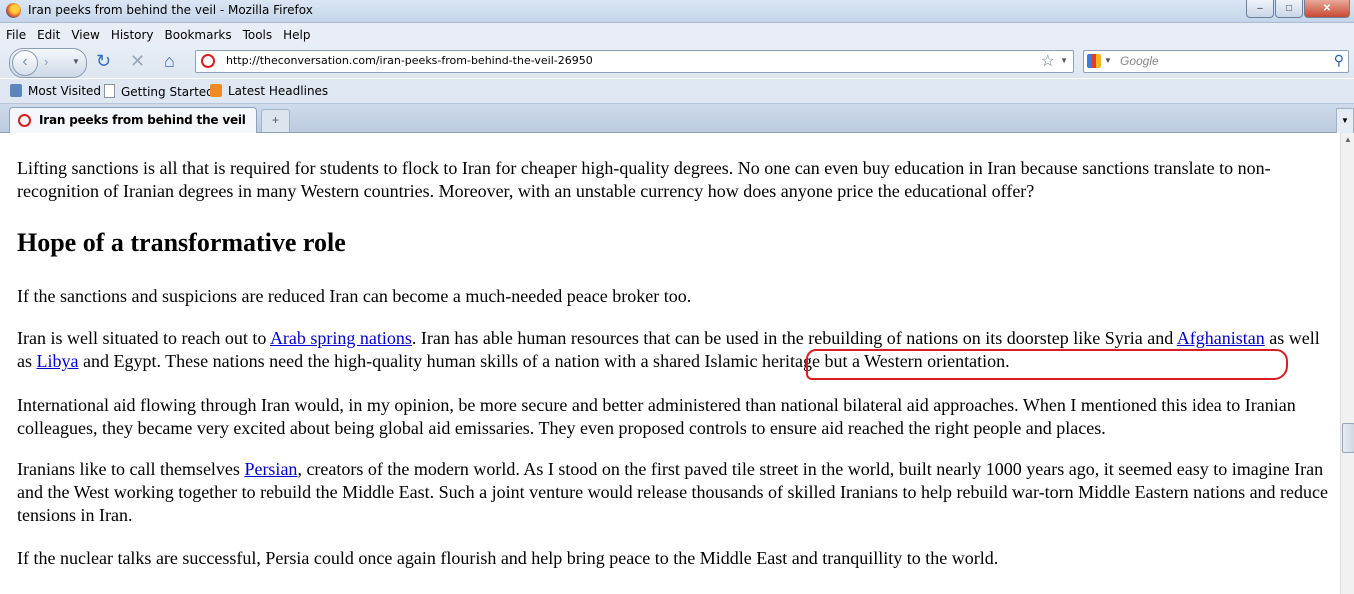 This screenshot has width=1354, height=594. I want to click on bookmark-label: Most Visited, so click(65, 91).